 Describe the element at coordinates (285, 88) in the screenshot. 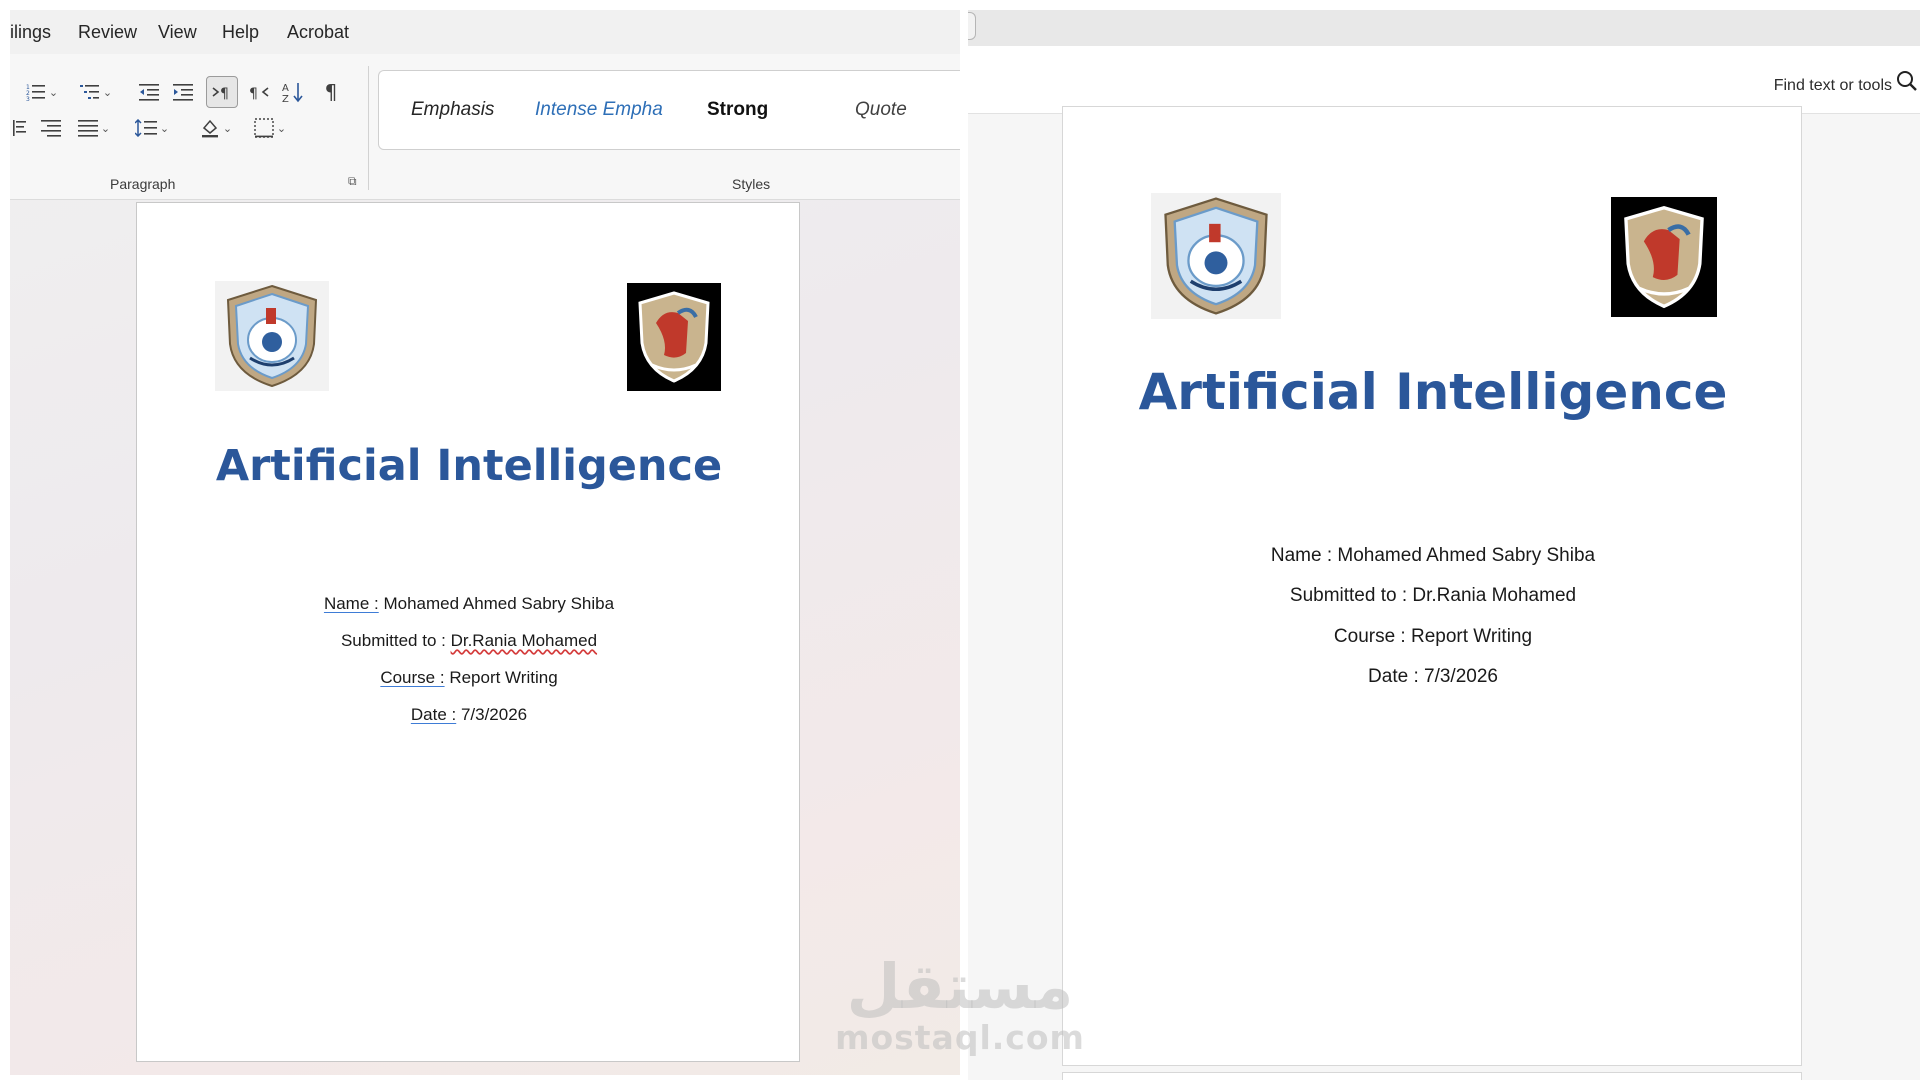

I see `svg-text: A` at that location.